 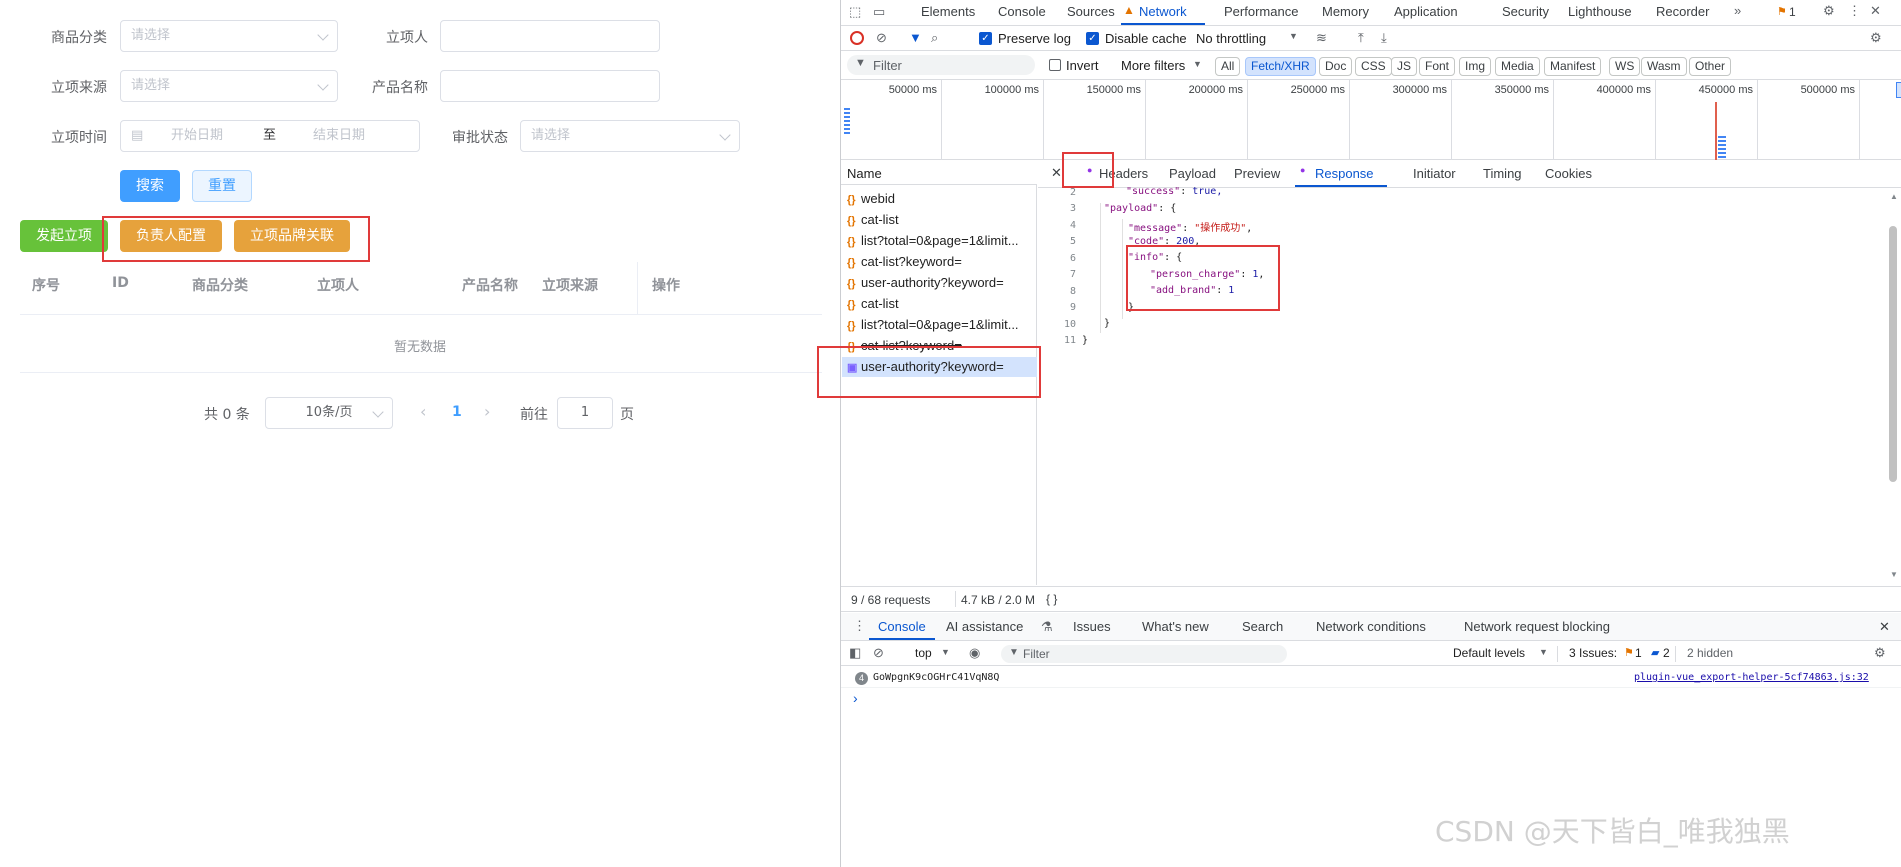 I want to click on issues-warning-count: 1, so click(x=1638, y=653).